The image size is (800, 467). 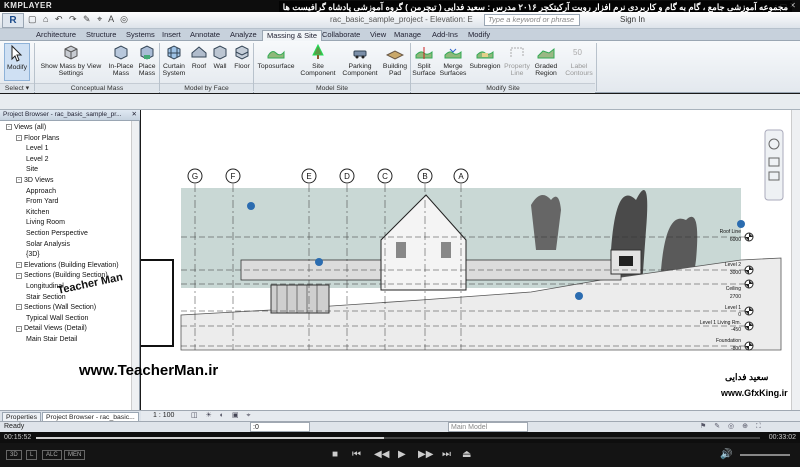 I want to click on status-icons: ⚑ ✎ ◎ ⊕ ⛶, so click(x=732, y=427).